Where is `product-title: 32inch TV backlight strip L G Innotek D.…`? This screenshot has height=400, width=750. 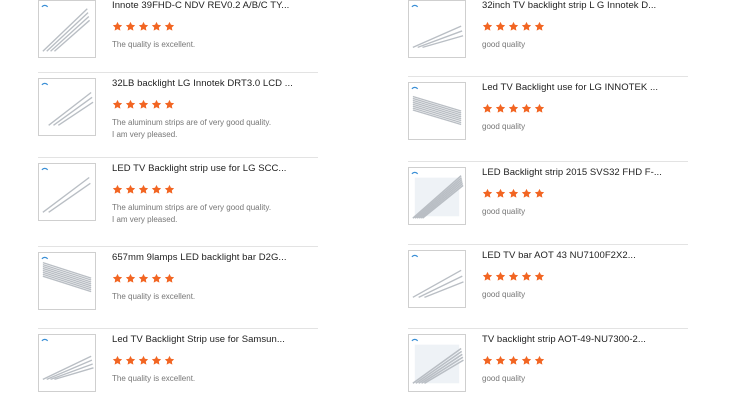
product-title: 32inch TV backlight strip L G Innotek D.… is located at coordinates (585, 6).